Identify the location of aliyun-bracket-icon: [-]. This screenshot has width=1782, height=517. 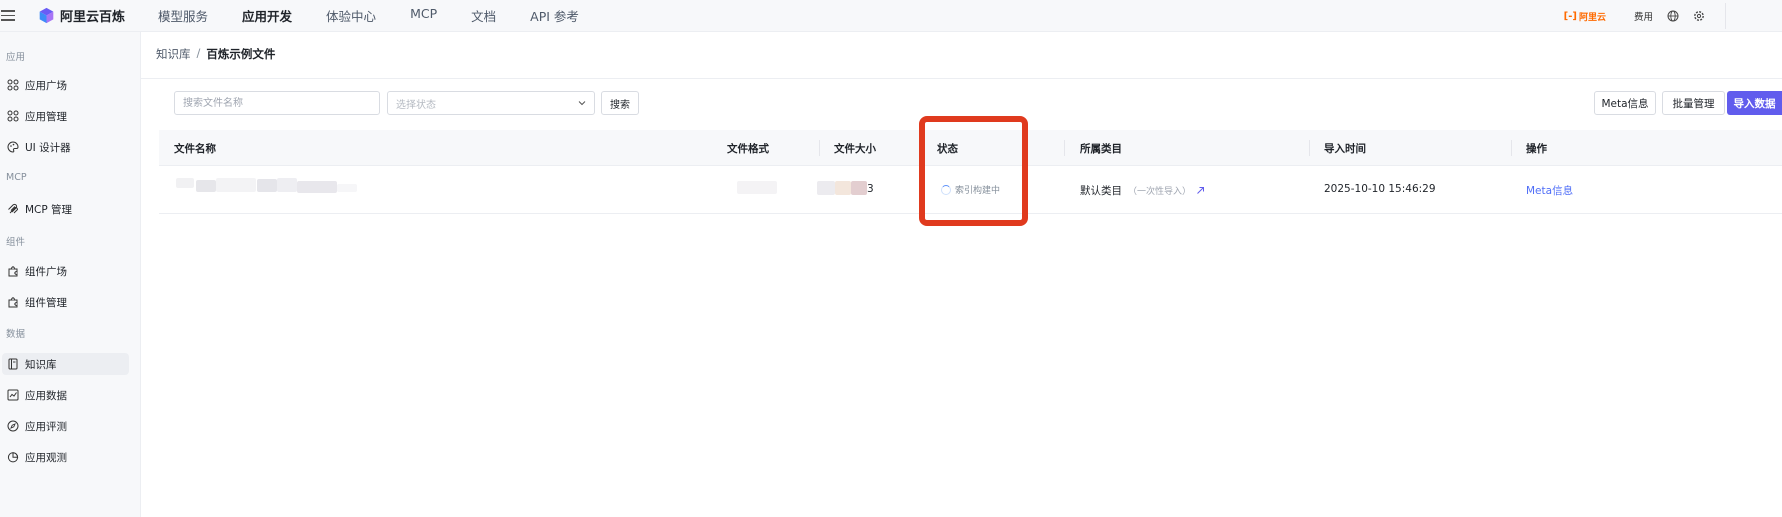
(1570, 16).